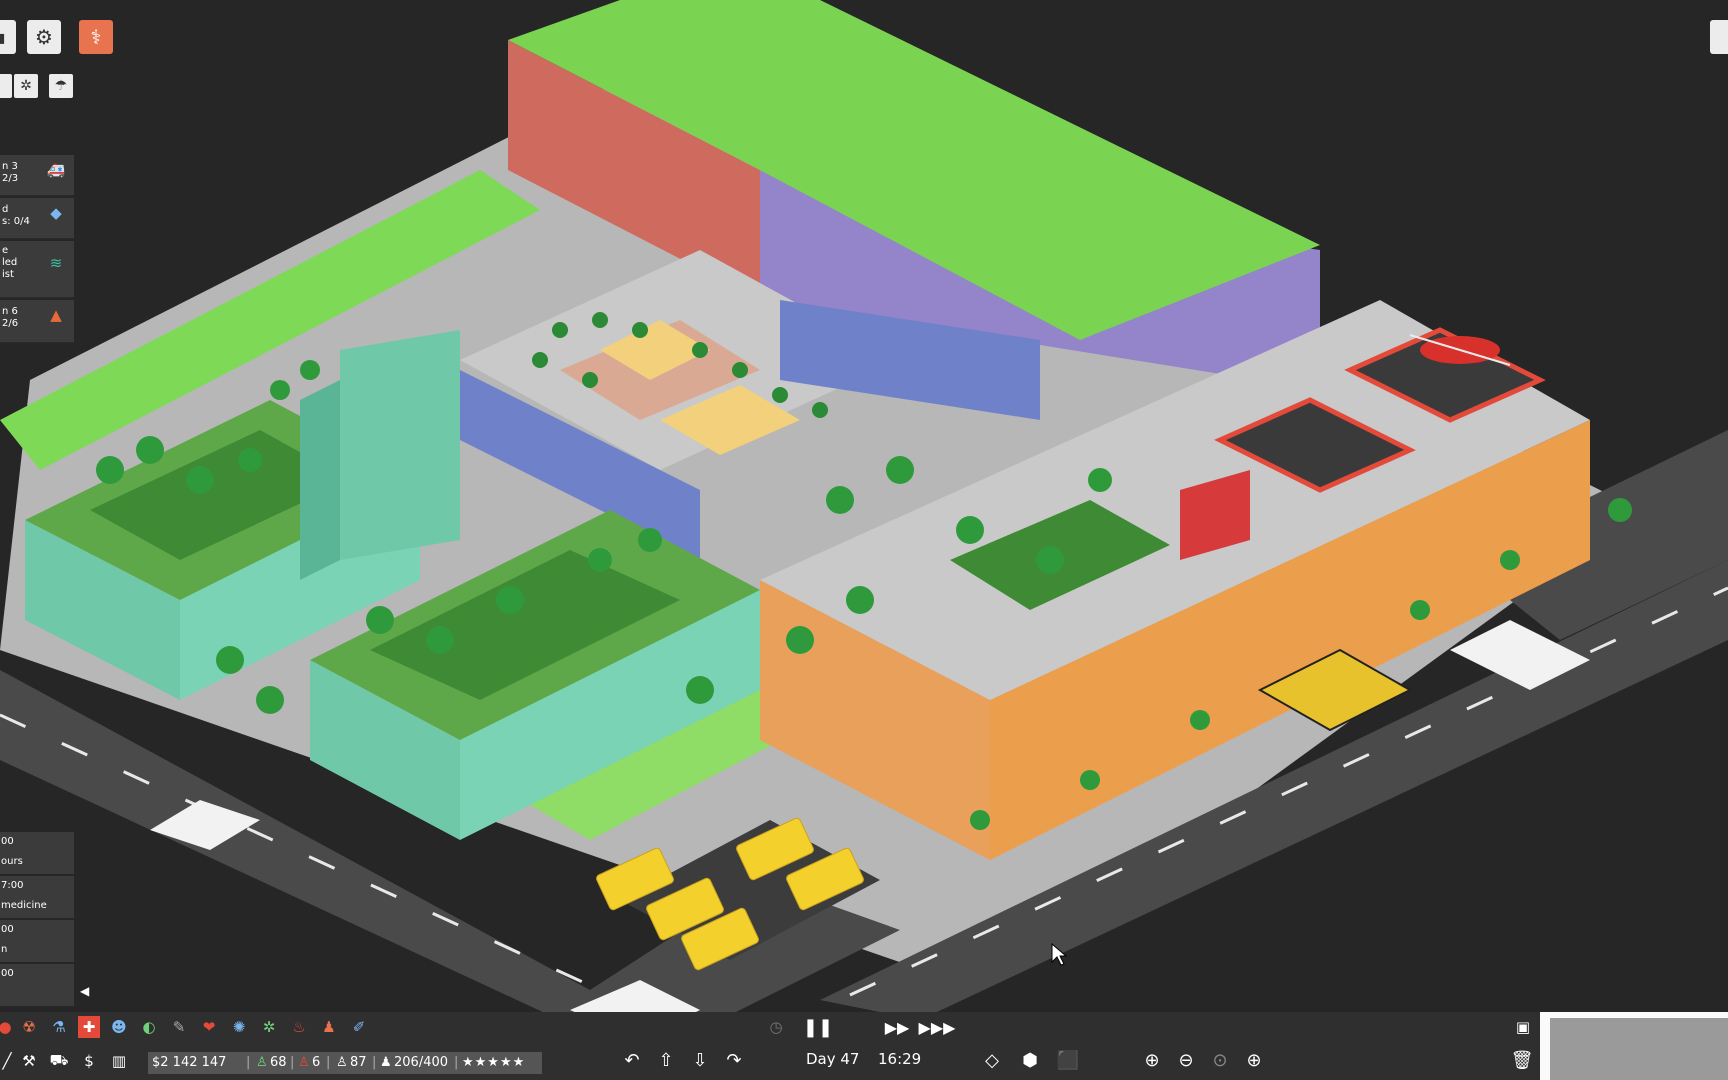 The height and width of the screenshot is (1080, 1728). What do you see at coordinates (59, 1061) in the screenshot?
I see `ambulance-list-icon: ⛟` at bounding box center [59, 1061].